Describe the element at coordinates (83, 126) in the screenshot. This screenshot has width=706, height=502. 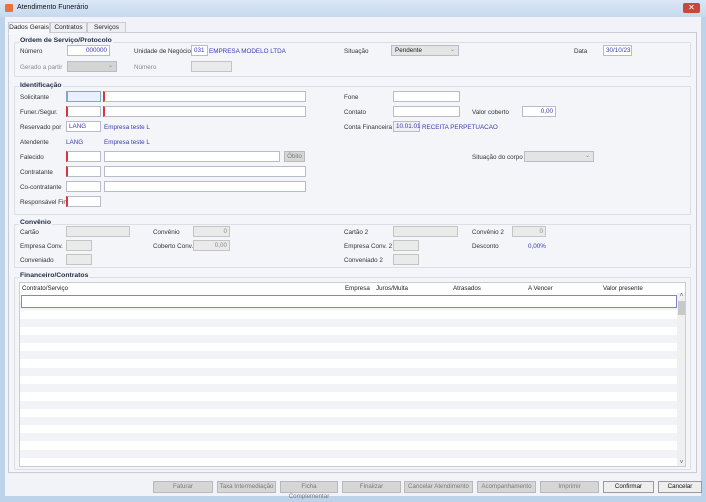
I see `reservado-field: LANG` at that location.